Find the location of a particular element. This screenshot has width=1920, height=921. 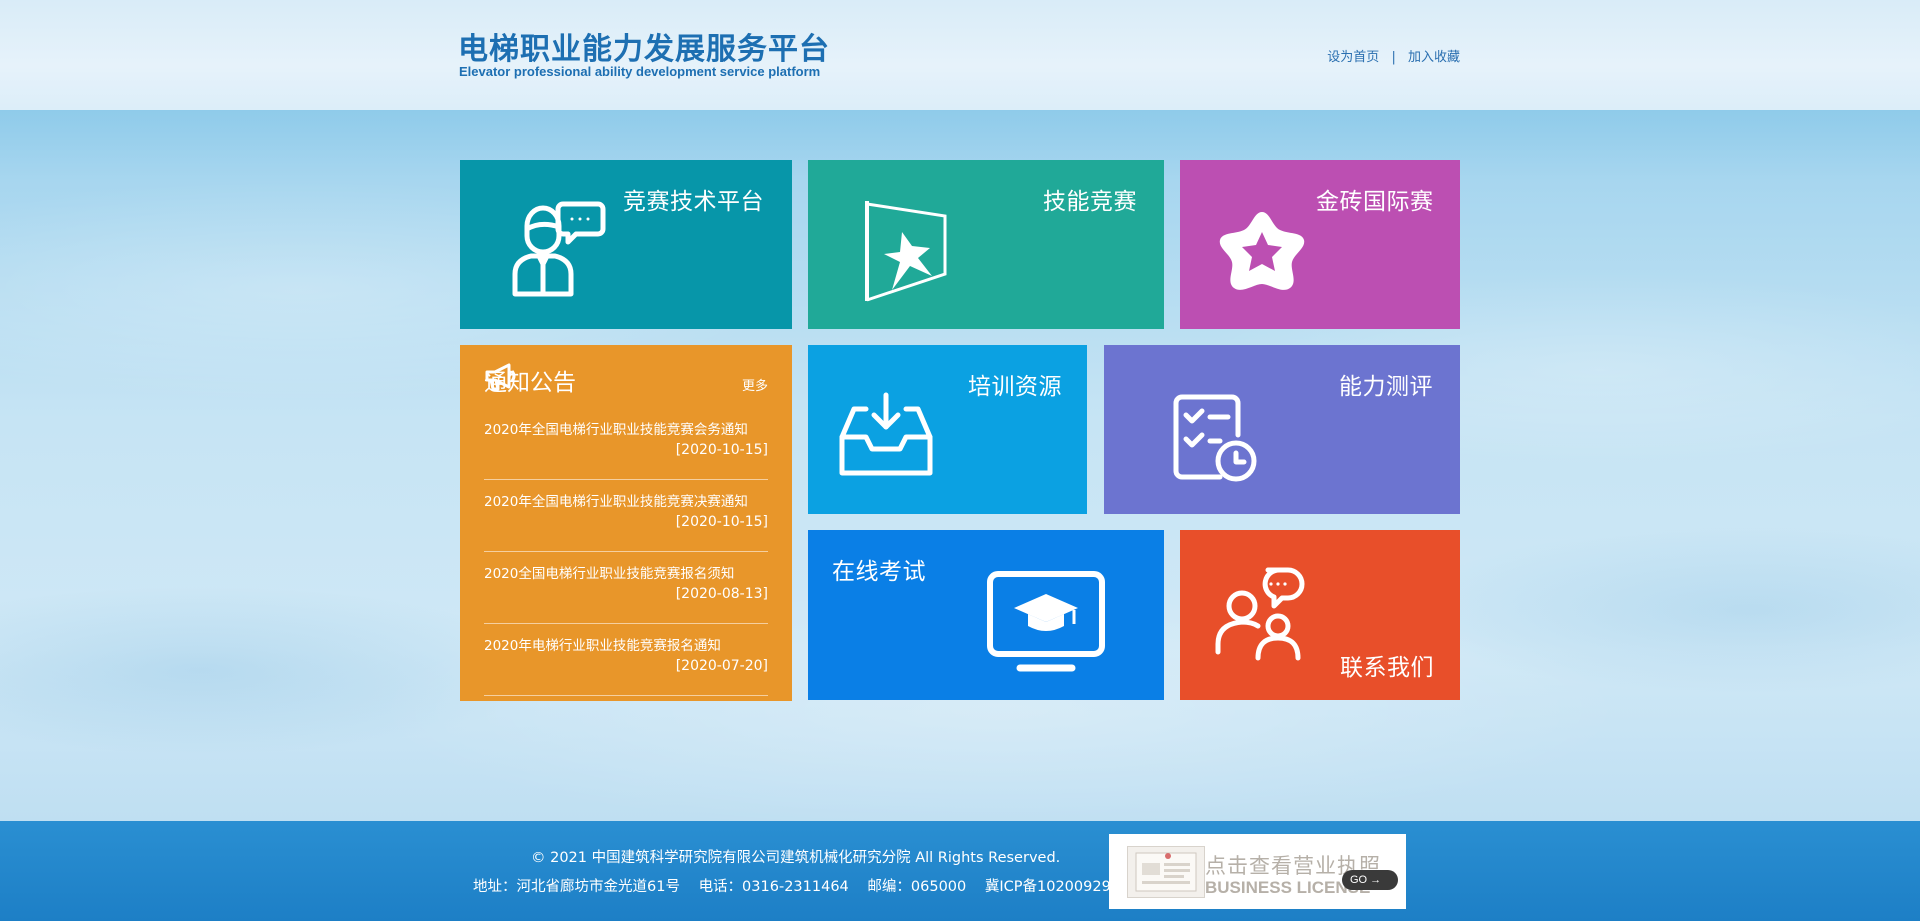

go-button: GO → is located at coordinates (1370, 880).